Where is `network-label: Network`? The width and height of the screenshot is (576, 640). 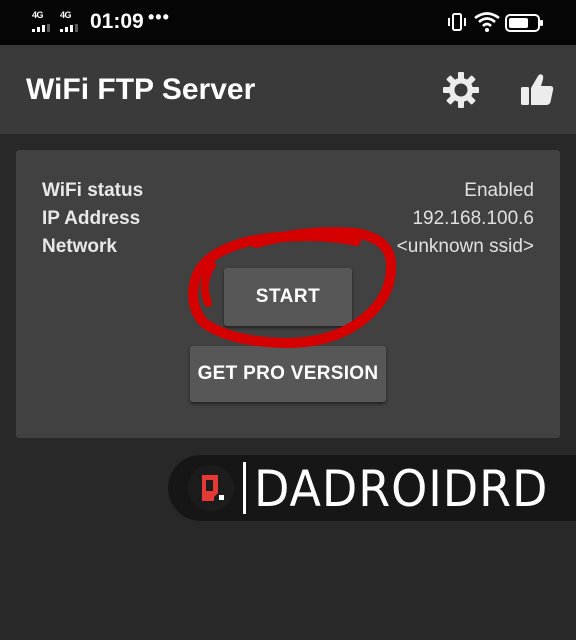
network-label: Network is located at coordinates (79, 246).